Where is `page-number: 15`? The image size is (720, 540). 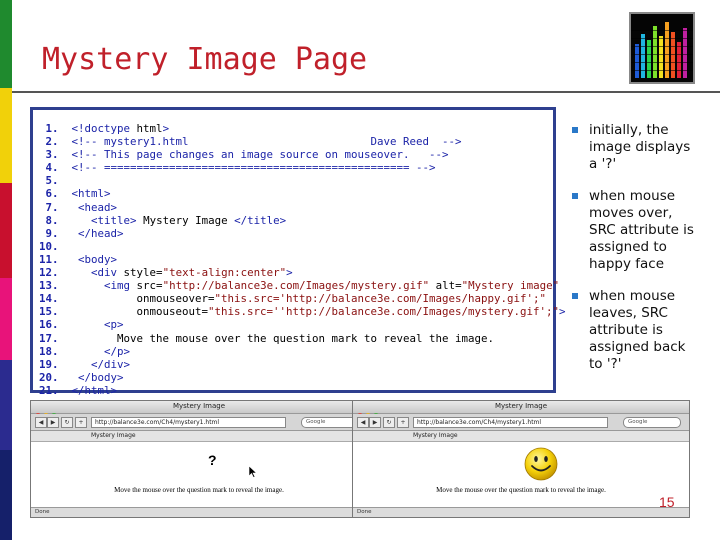 page-number: 15 is located at coordinates (667, 502).